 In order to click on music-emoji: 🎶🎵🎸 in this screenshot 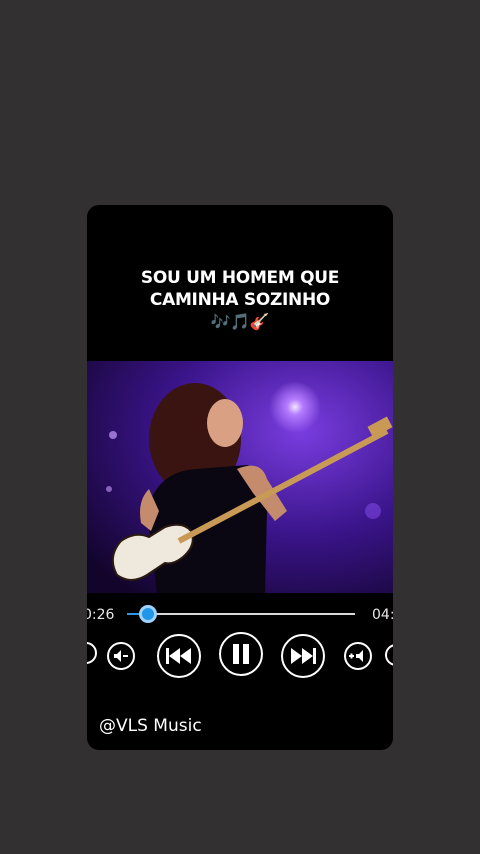, I will do `click(240, 321)`.